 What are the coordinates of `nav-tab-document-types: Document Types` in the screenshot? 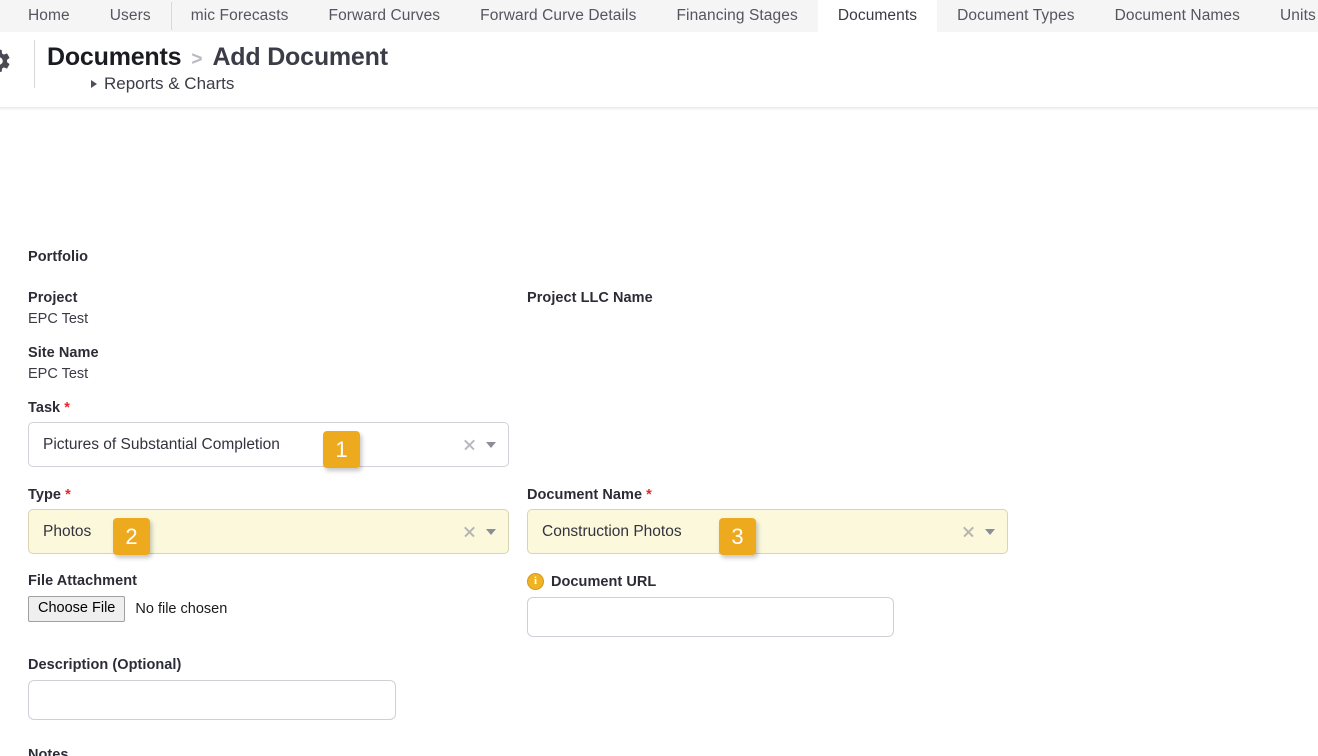 It's located at (1015, 16).